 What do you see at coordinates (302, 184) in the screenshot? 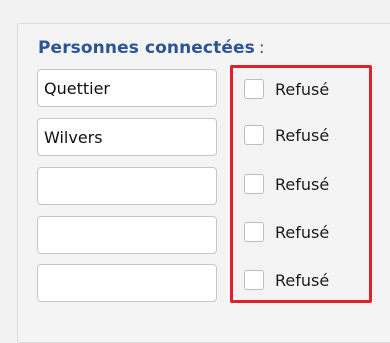
I see `refuse-label-3: Refusé` at bounding box center [302, 184].